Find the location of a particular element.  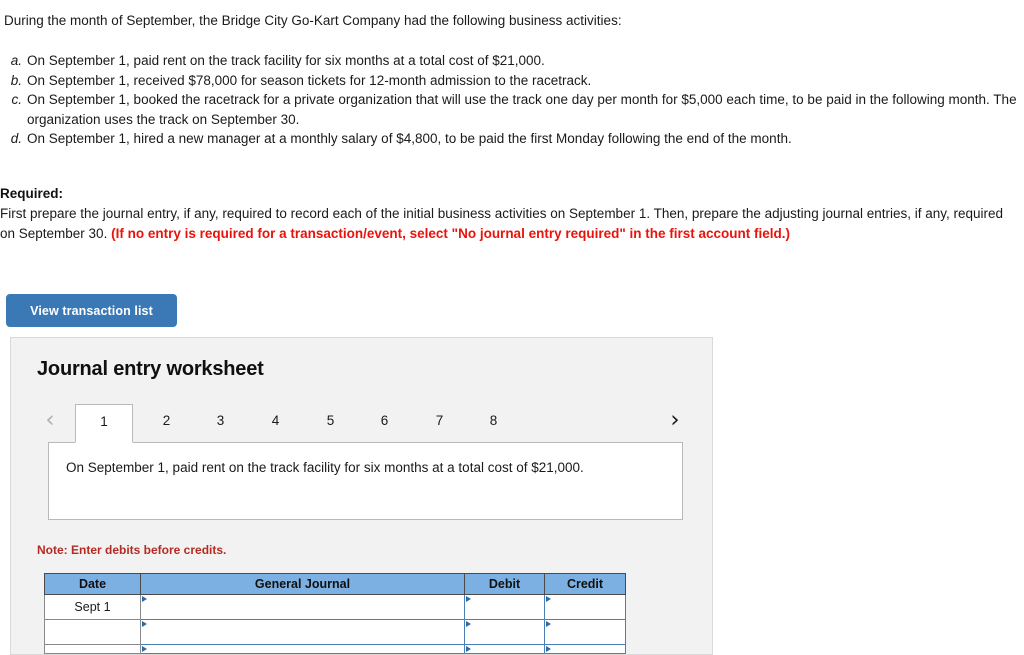

list-item-letter: b. is located at coordinates (16, 80).